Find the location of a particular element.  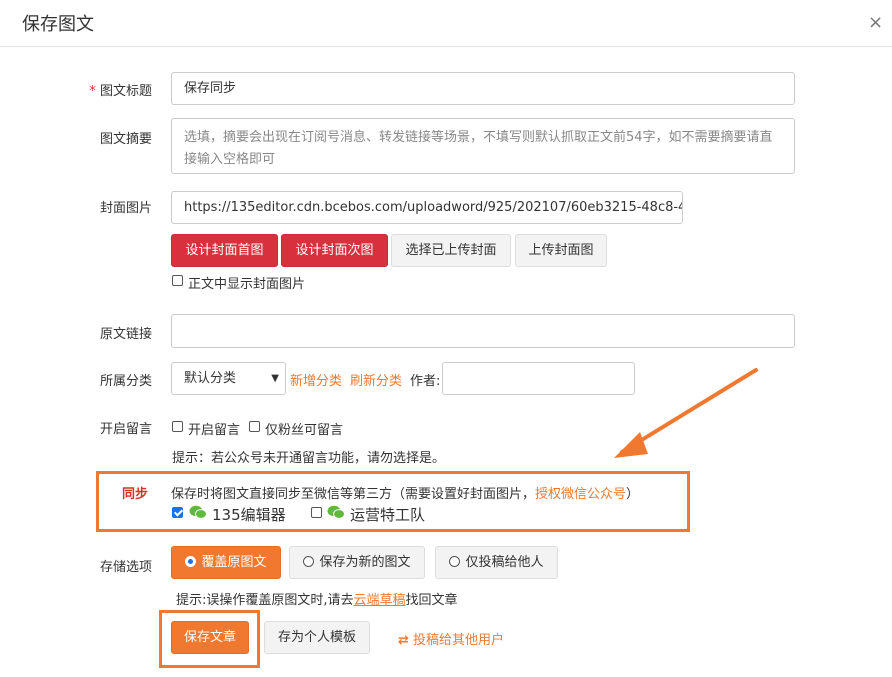

storage-hint-suffix: 找回文章 is located at coordinates (431, 600).